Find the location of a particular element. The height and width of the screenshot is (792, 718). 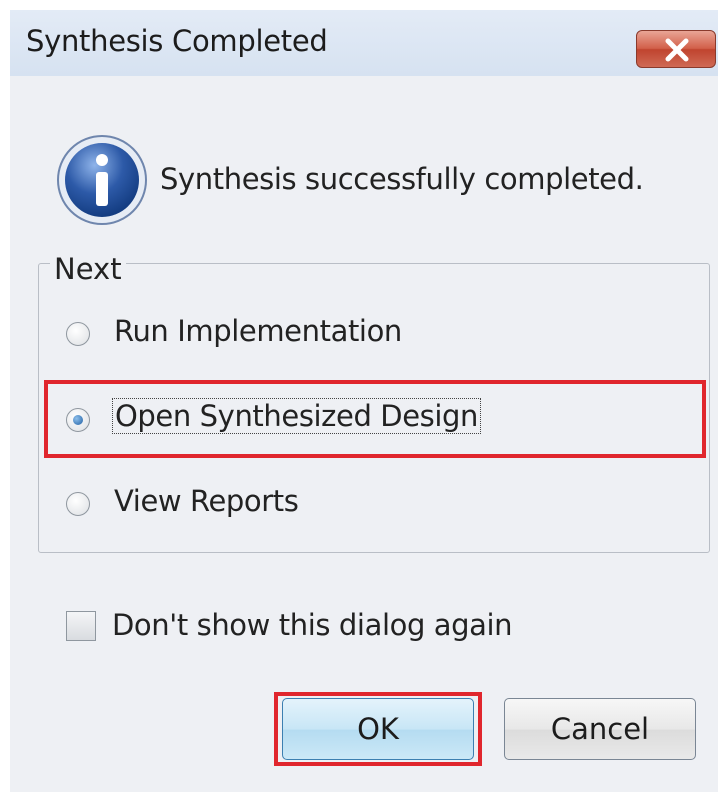

info-icon is located at coordinates (102, 180).